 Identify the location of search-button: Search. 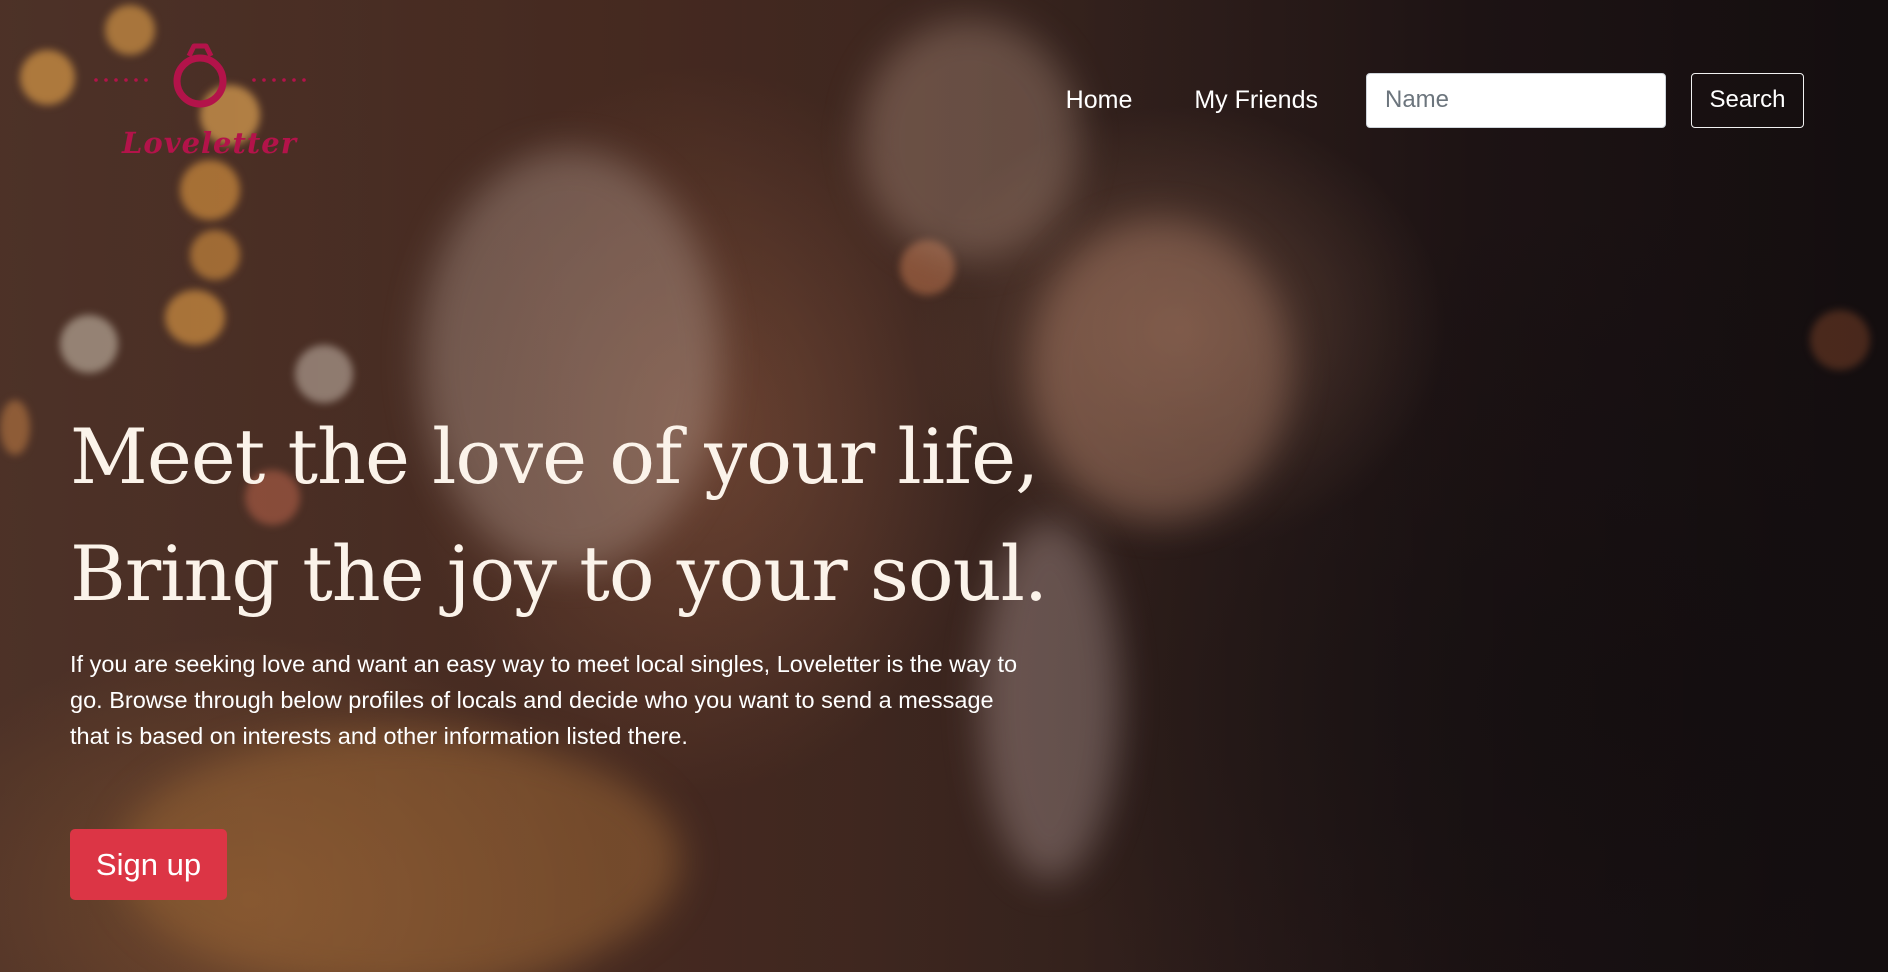
(1747, 100).